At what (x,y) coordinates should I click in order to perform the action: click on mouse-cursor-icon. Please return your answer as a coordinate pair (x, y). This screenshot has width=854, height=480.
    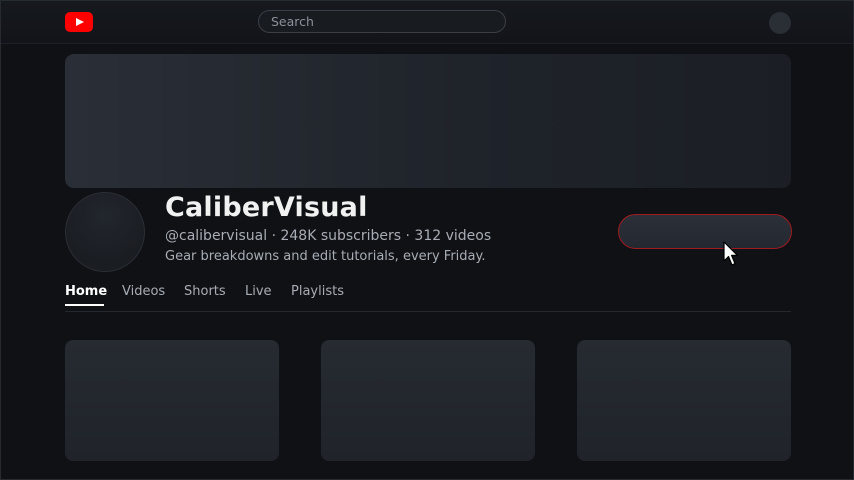
    Looking at the image, I should click on (731, 253).